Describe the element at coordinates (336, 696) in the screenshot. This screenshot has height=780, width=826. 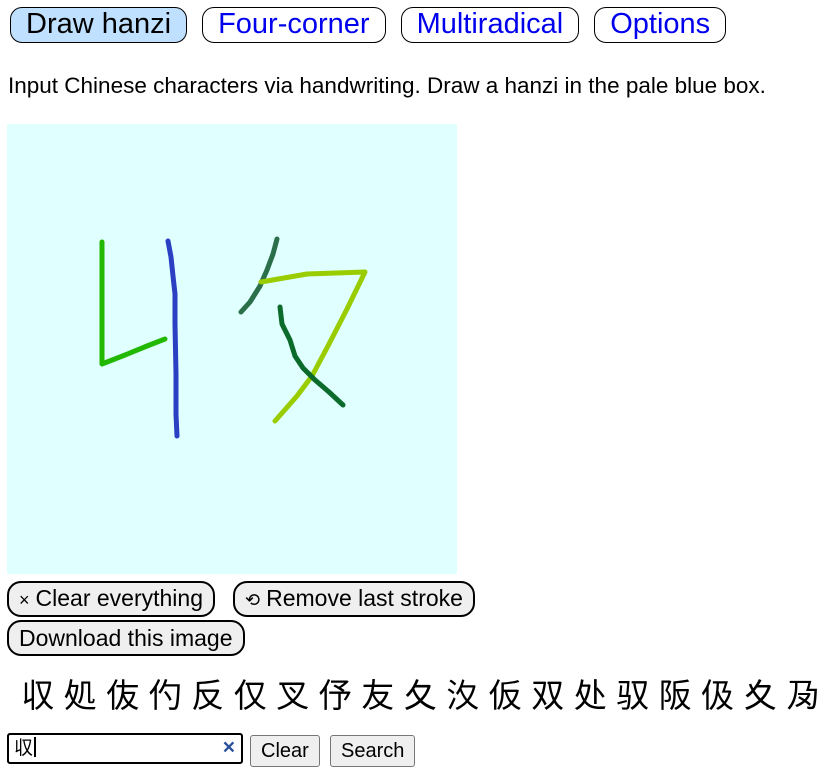
I see `candidate-char: 伃` at that location.